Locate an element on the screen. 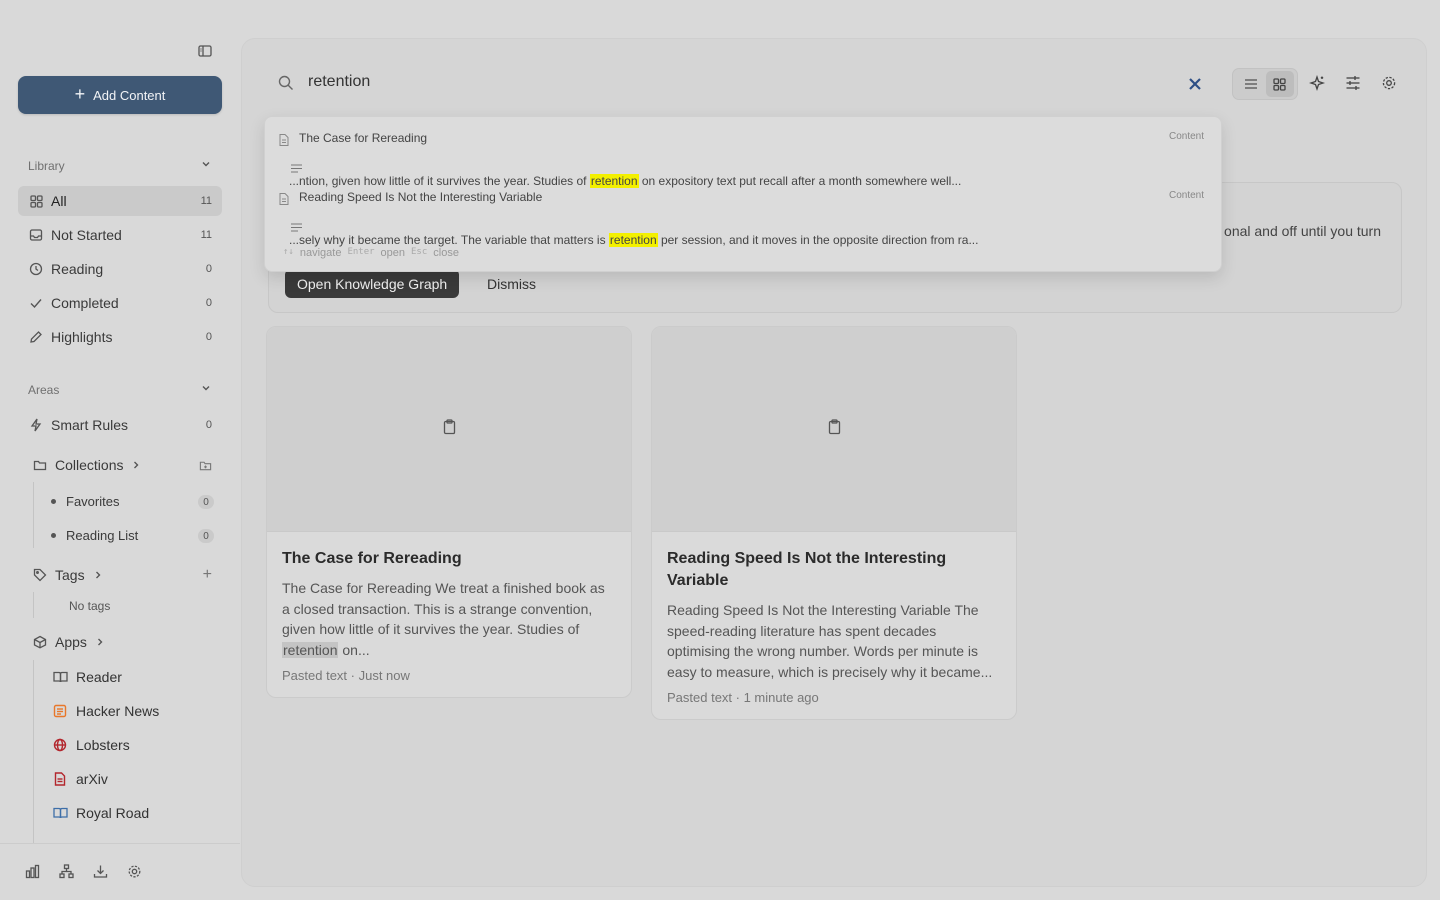 The width and height of the screenshot is (1440, 900). grid-icon is located at coordinates (36, 201).